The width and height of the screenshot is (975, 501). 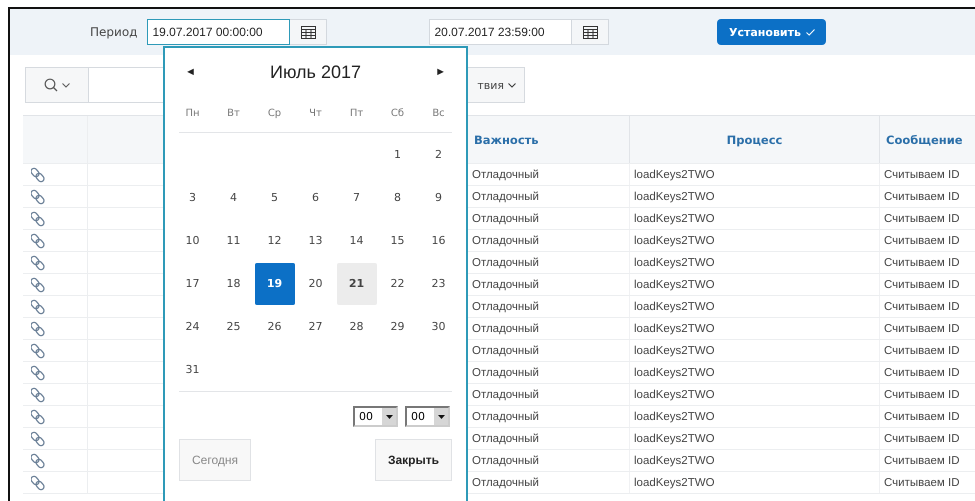 I want to click on calendar-day: 17, so click(x=192, y=283).